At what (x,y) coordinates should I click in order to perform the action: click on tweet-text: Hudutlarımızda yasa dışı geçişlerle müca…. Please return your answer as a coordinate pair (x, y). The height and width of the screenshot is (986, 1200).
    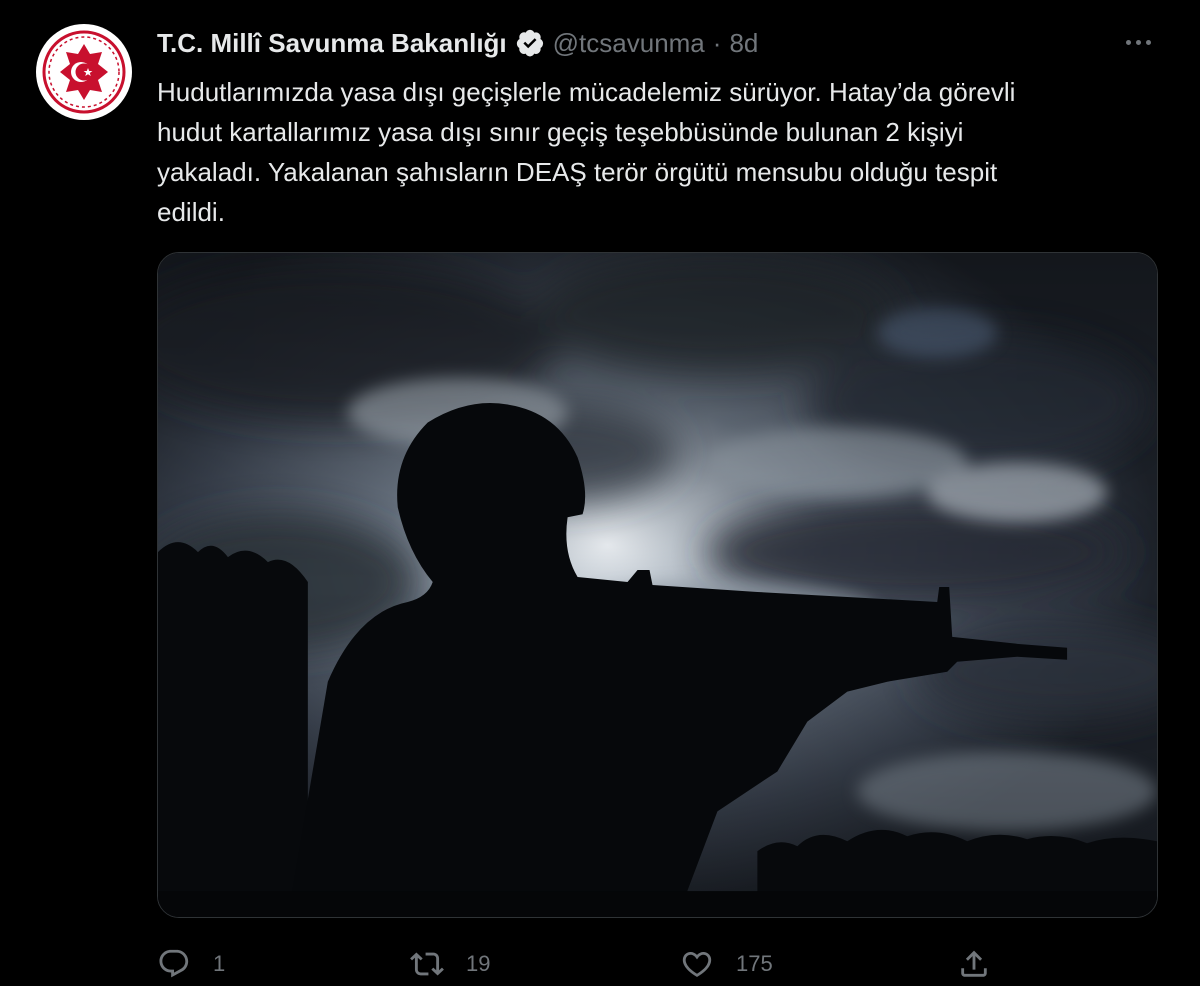
    Looking at the image, I should click on (586, 152).